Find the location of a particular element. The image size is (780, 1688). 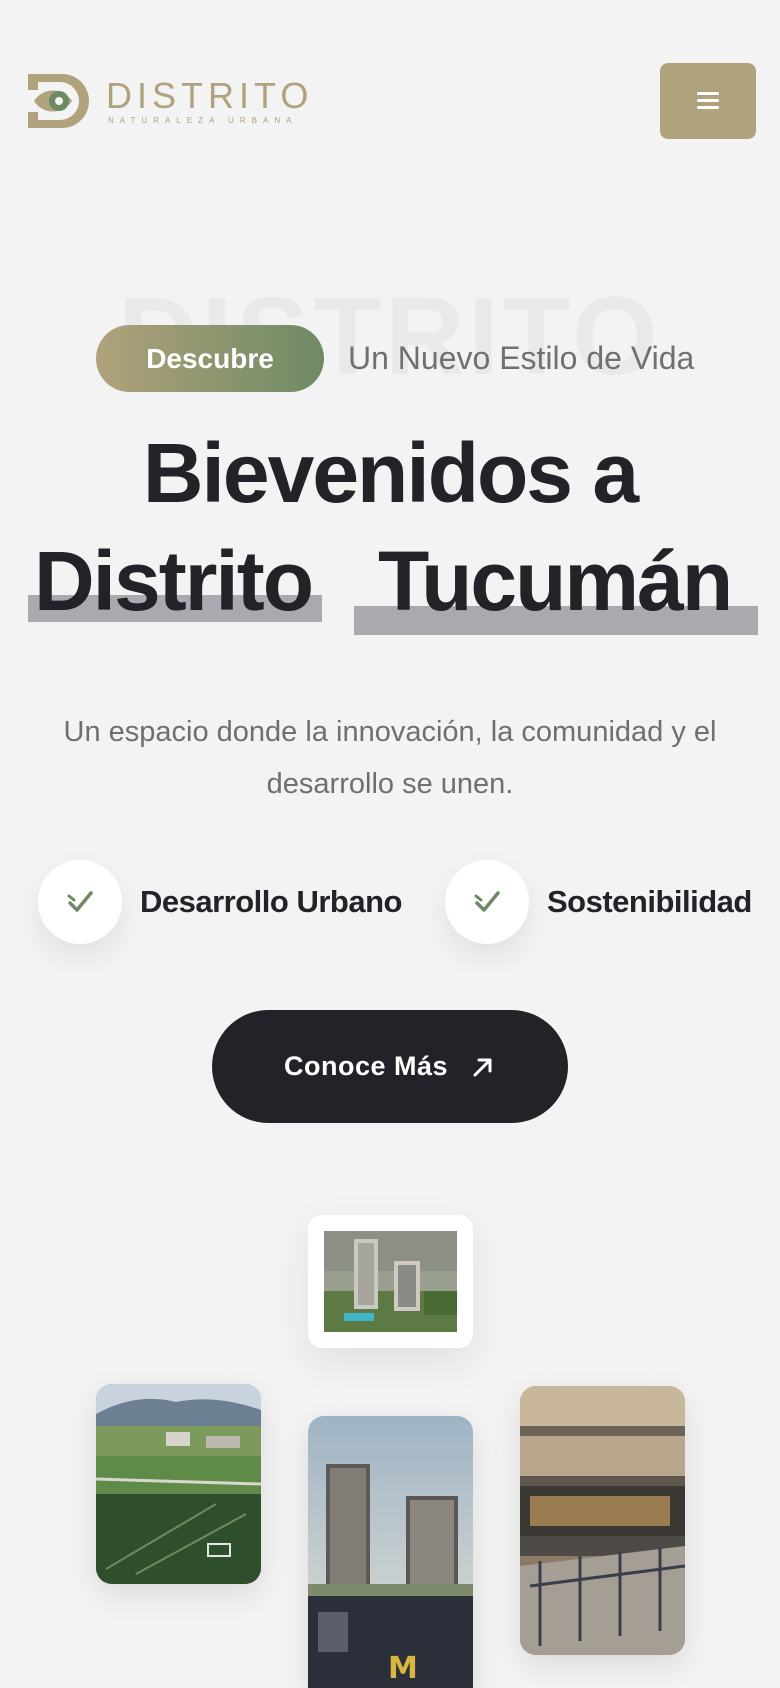

learn-more-button: Conoce Más is located at coordinates (390, 1066).